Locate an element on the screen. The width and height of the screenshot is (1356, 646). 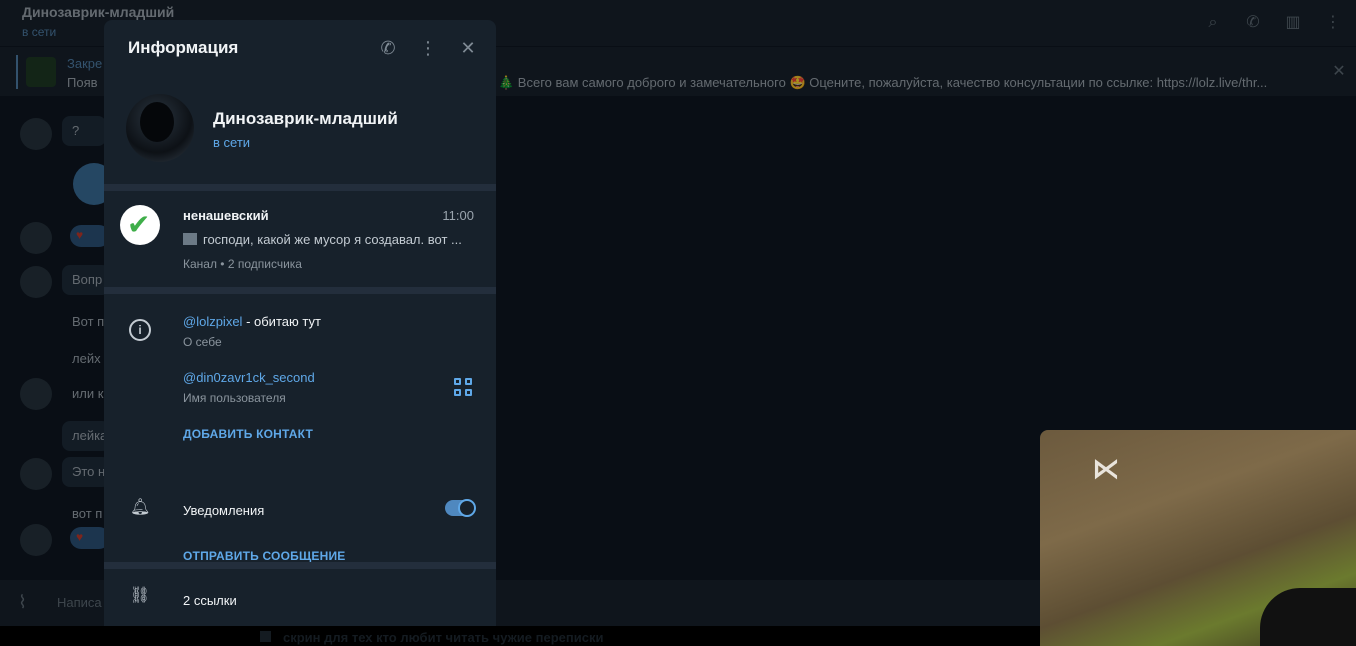
info-icon: i is located at coordinates (140, 330).